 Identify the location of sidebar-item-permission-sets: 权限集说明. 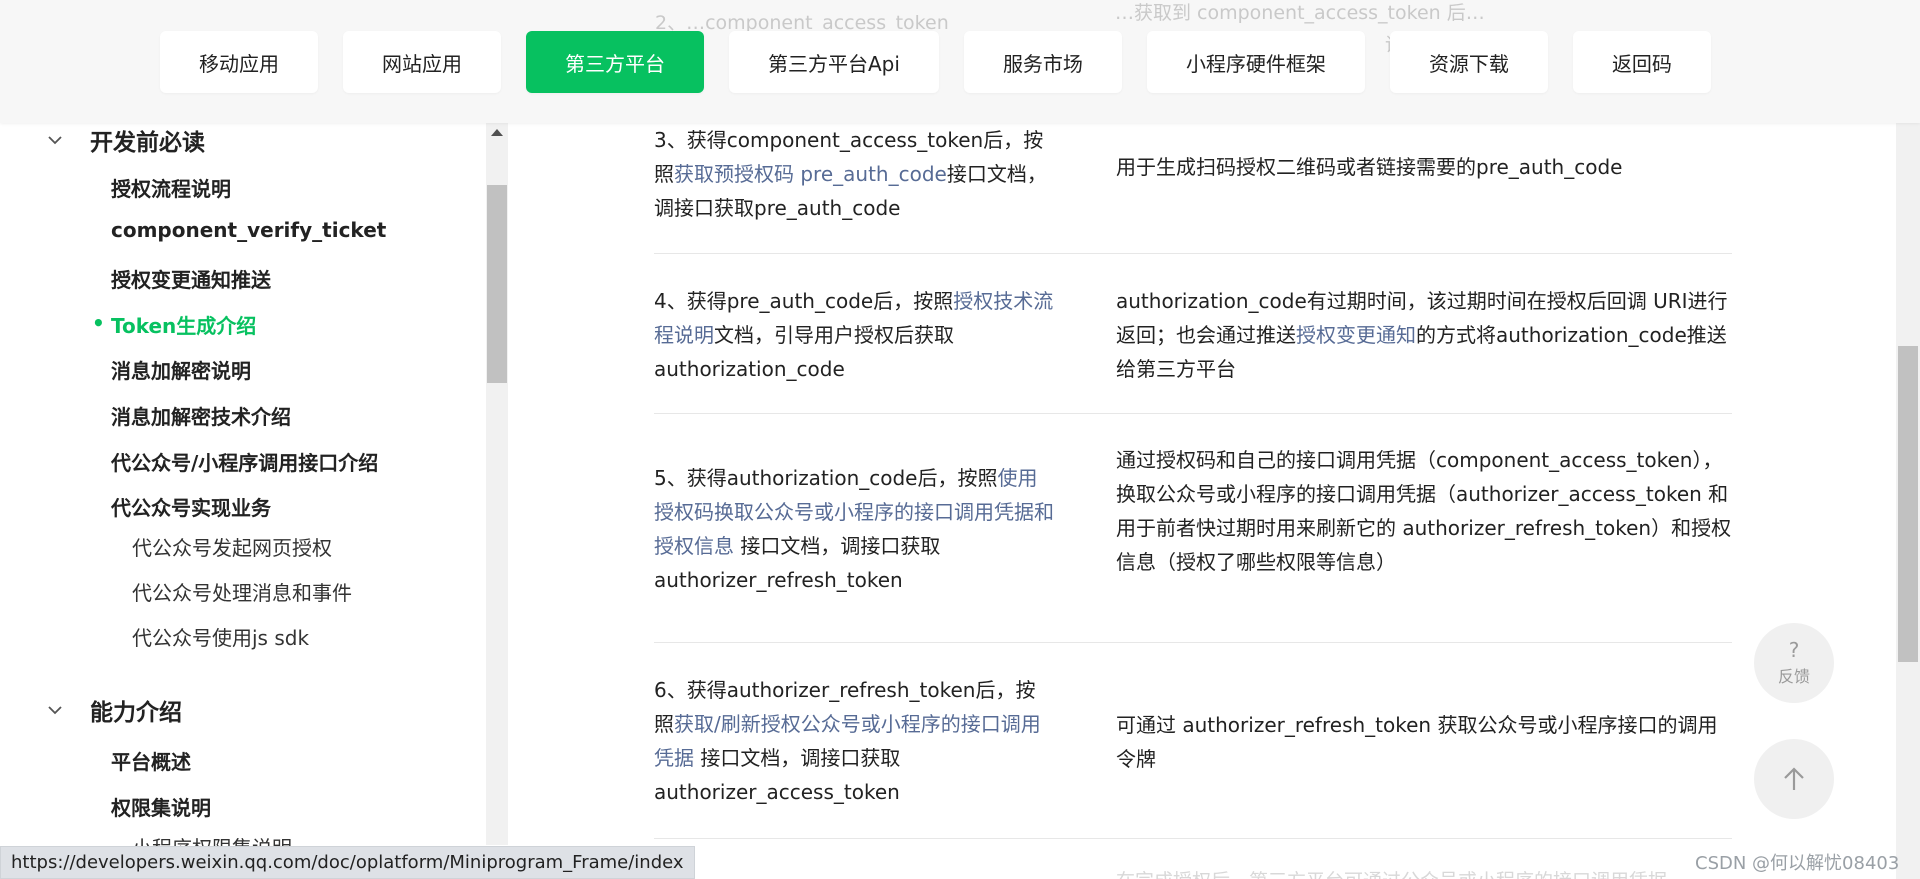
(161, 806).